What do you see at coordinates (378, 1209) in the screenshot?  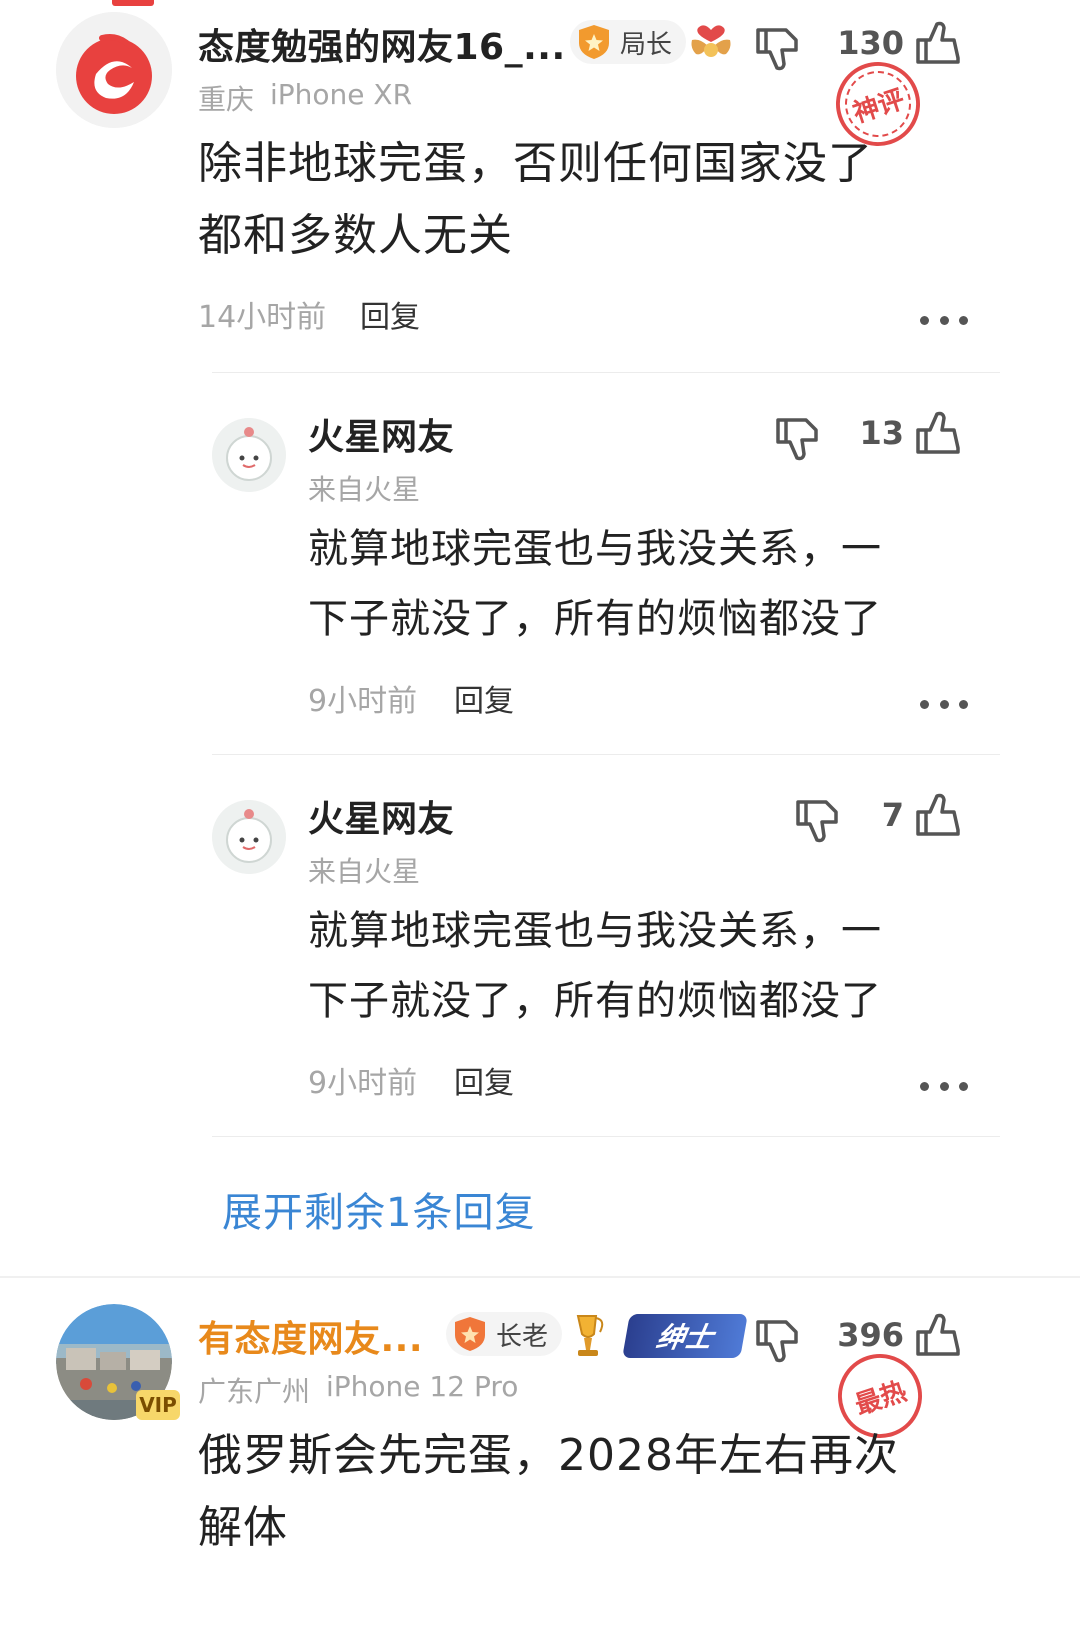 I see `expand-replies-link: 展开剩余1条回复` at bounding box center [378, 1209].